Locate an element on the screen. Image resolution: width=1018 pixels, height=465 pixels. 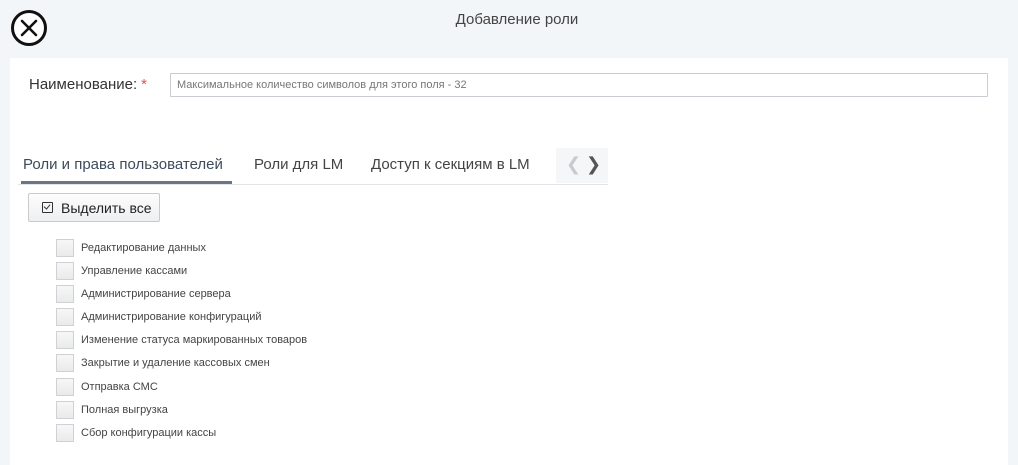
tab-scroll-controls: ❮ ❯ is located at coordinates (582, 165).